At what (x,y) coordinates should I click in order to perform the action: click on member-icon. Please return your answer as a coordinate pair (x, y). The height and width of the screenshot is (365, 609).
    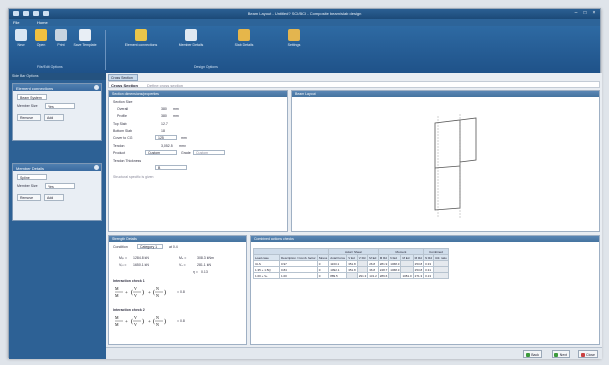
    Looking at the image, I should click on (191, 35).